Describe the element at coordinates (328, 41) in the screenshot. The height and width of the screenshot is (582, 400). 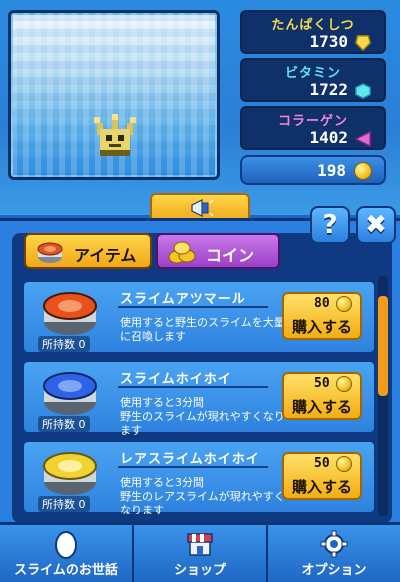
I see `protein-value: 1730` at that location.